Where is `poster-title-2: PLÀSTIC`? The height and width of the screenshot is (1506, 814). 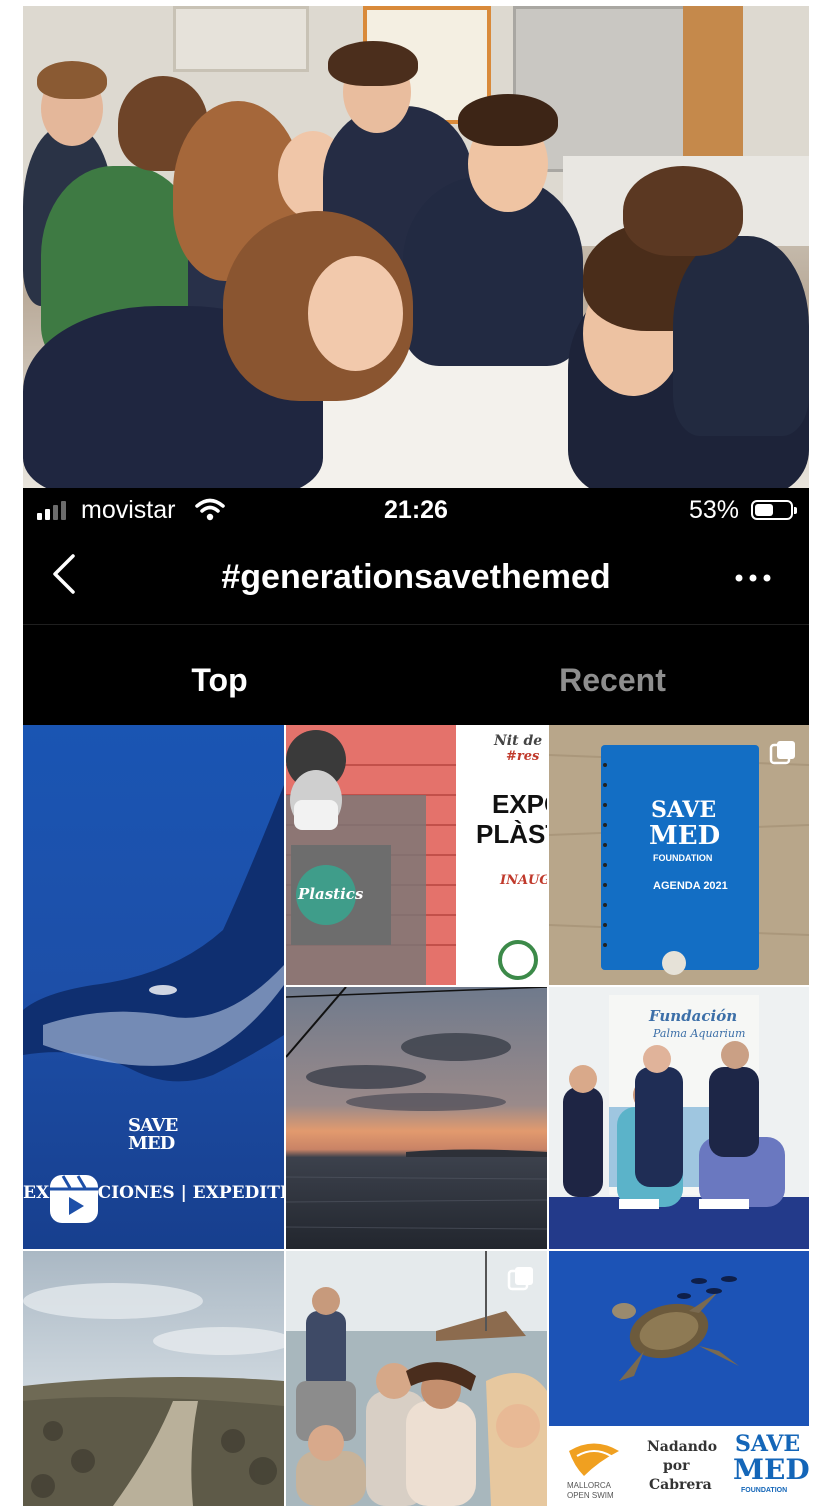
poster-title-2: PLÀSTIC is located at coordinates (511, 834).